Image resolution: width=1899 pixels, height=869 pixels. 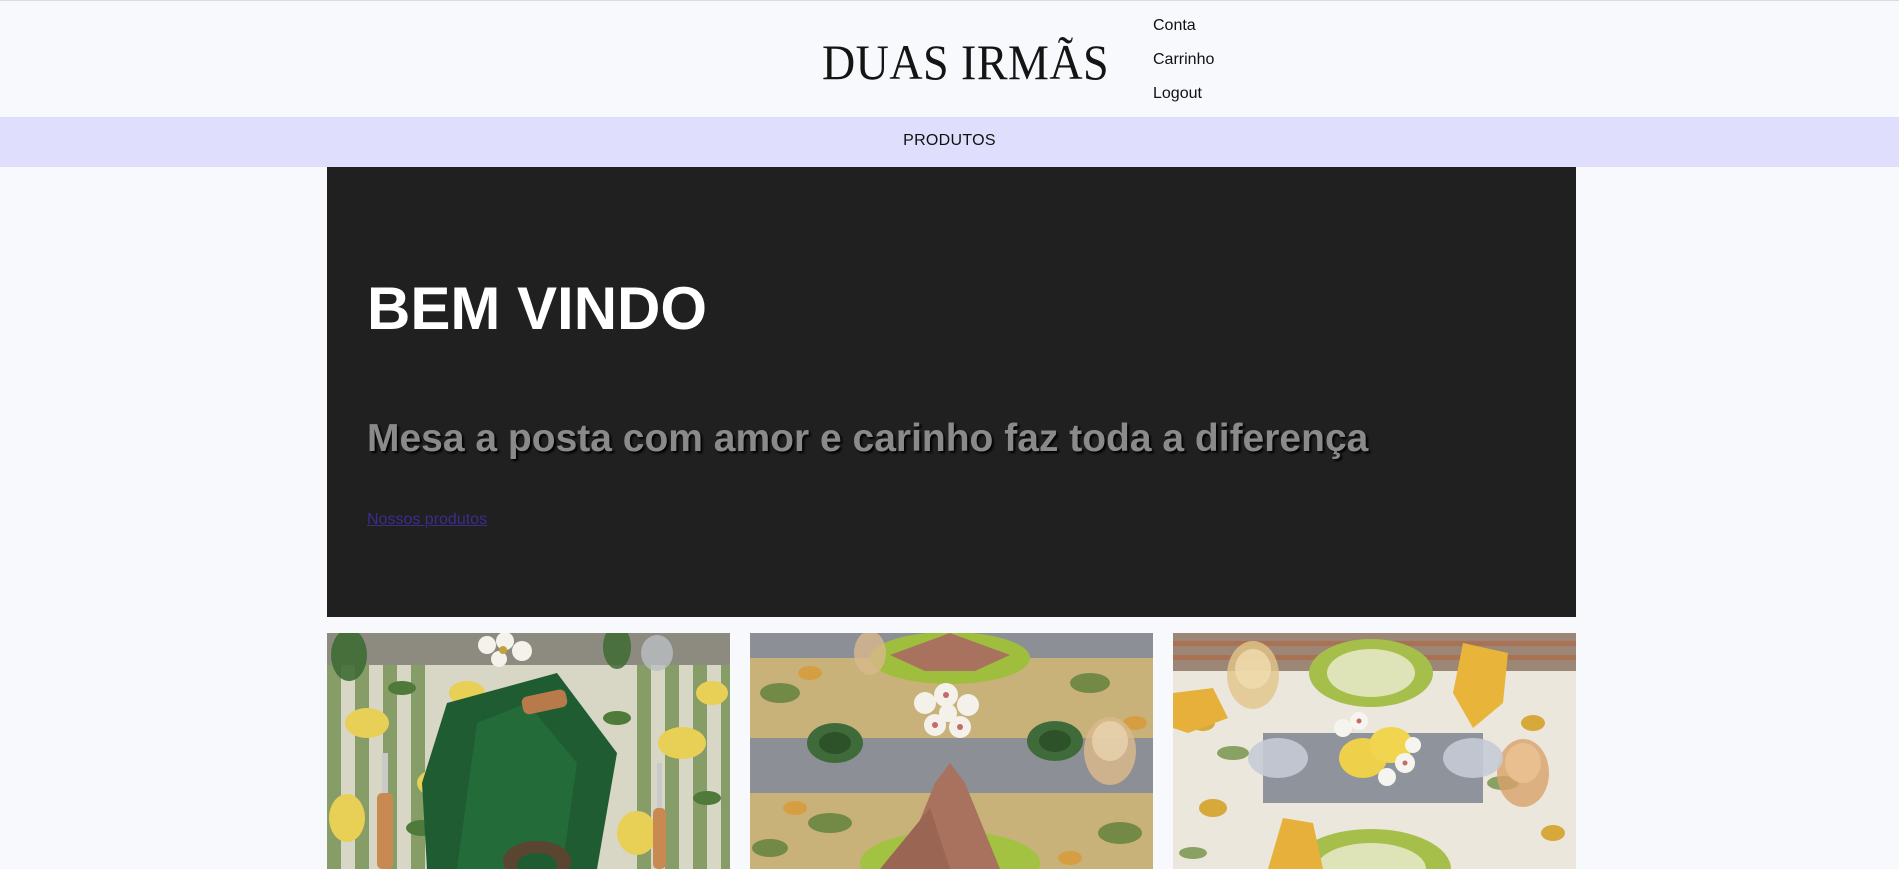 I want to click on brand-logo: DUAS IRMÃS, so click(x=965, y=62).